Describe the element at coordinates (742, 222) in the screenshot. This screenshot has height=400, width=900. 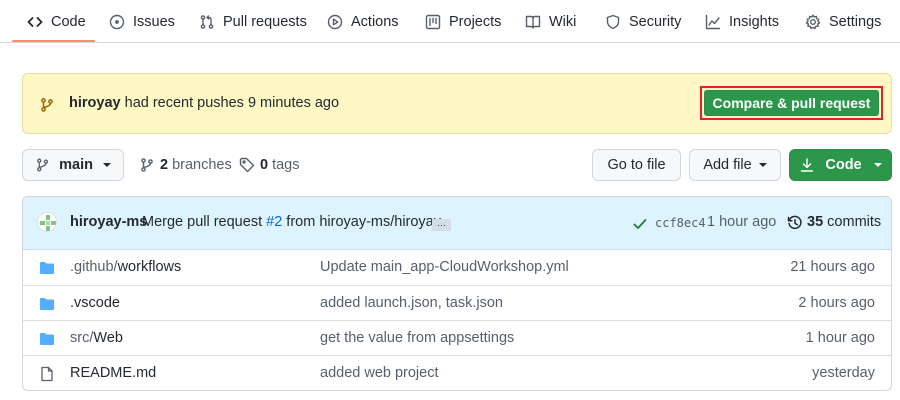
I see `commit-time: 1 hour ago` at that location.